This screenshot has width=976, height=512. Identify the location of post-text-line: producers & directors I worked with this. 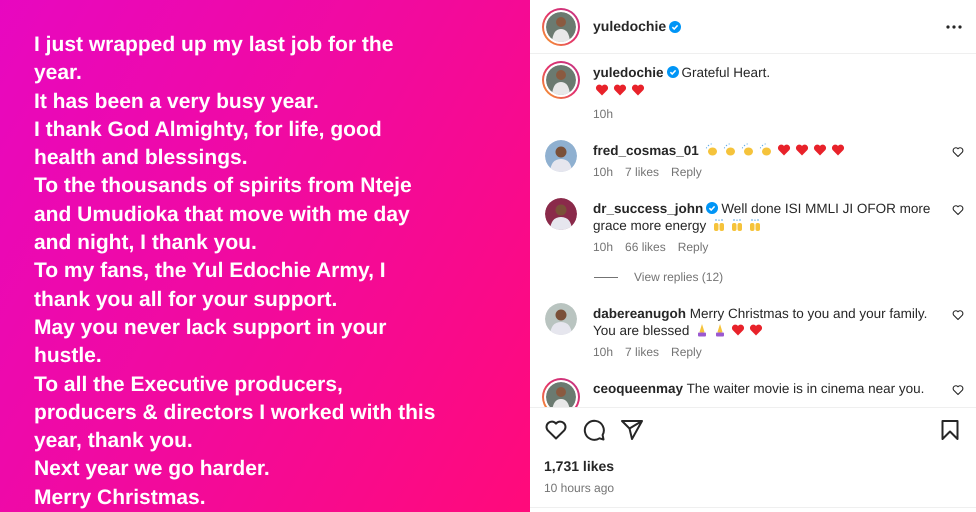
(235, 413).